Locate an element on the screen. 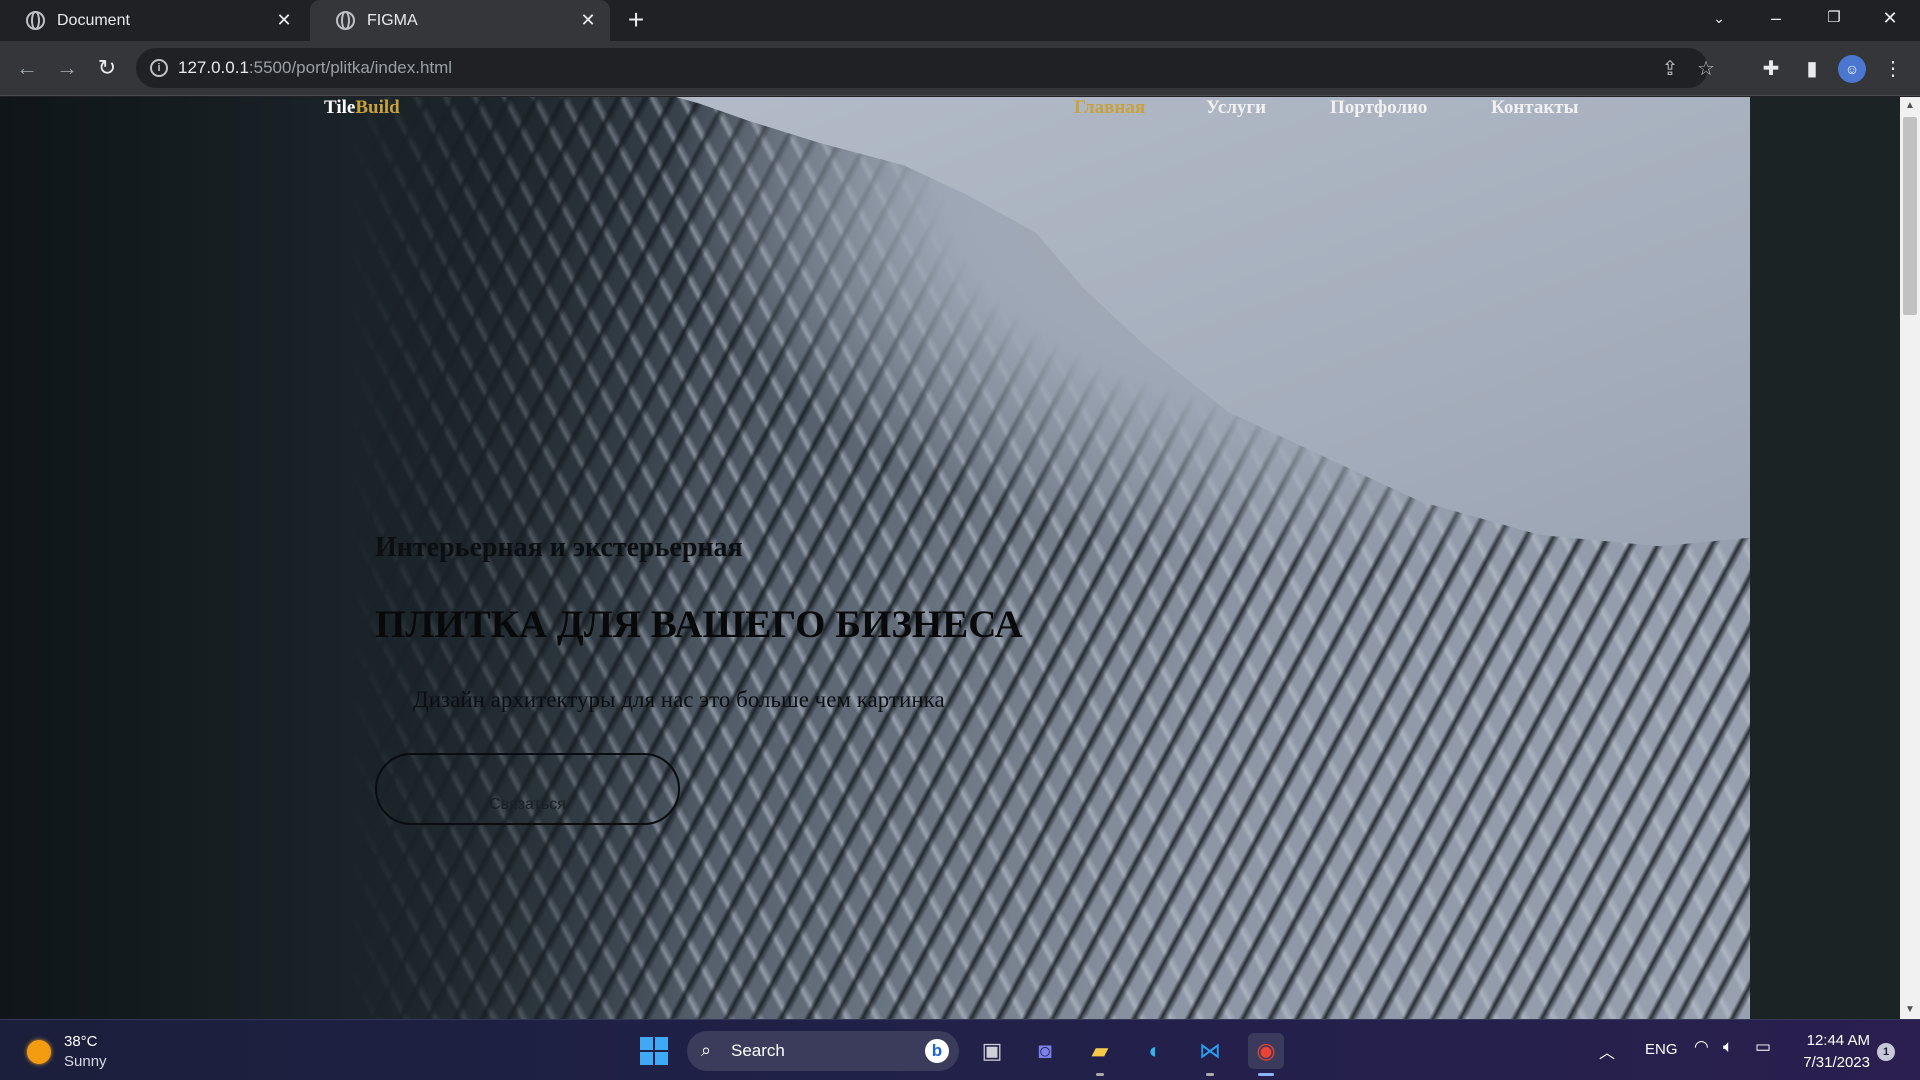 This screenshot has width=1920, height=1080. nav-link-portfolio: Портфолио is located at coordinates (1378, 108).